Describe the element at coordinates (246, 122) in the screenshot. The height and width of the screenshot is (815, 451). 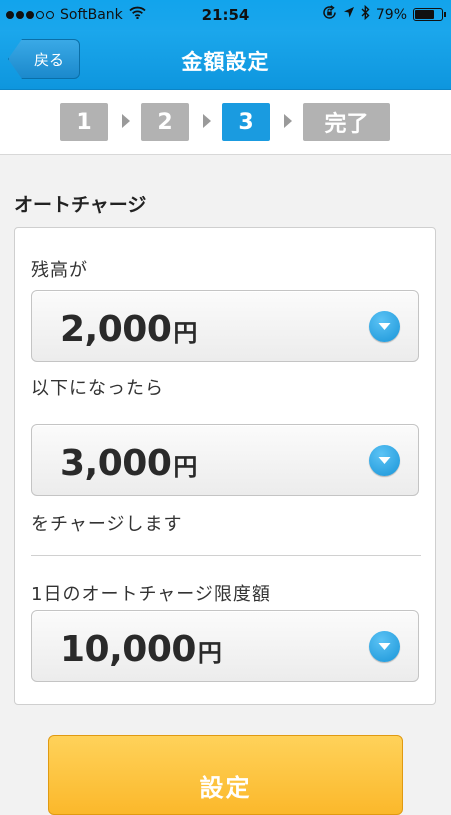
I see `step-3: 3` at that location.